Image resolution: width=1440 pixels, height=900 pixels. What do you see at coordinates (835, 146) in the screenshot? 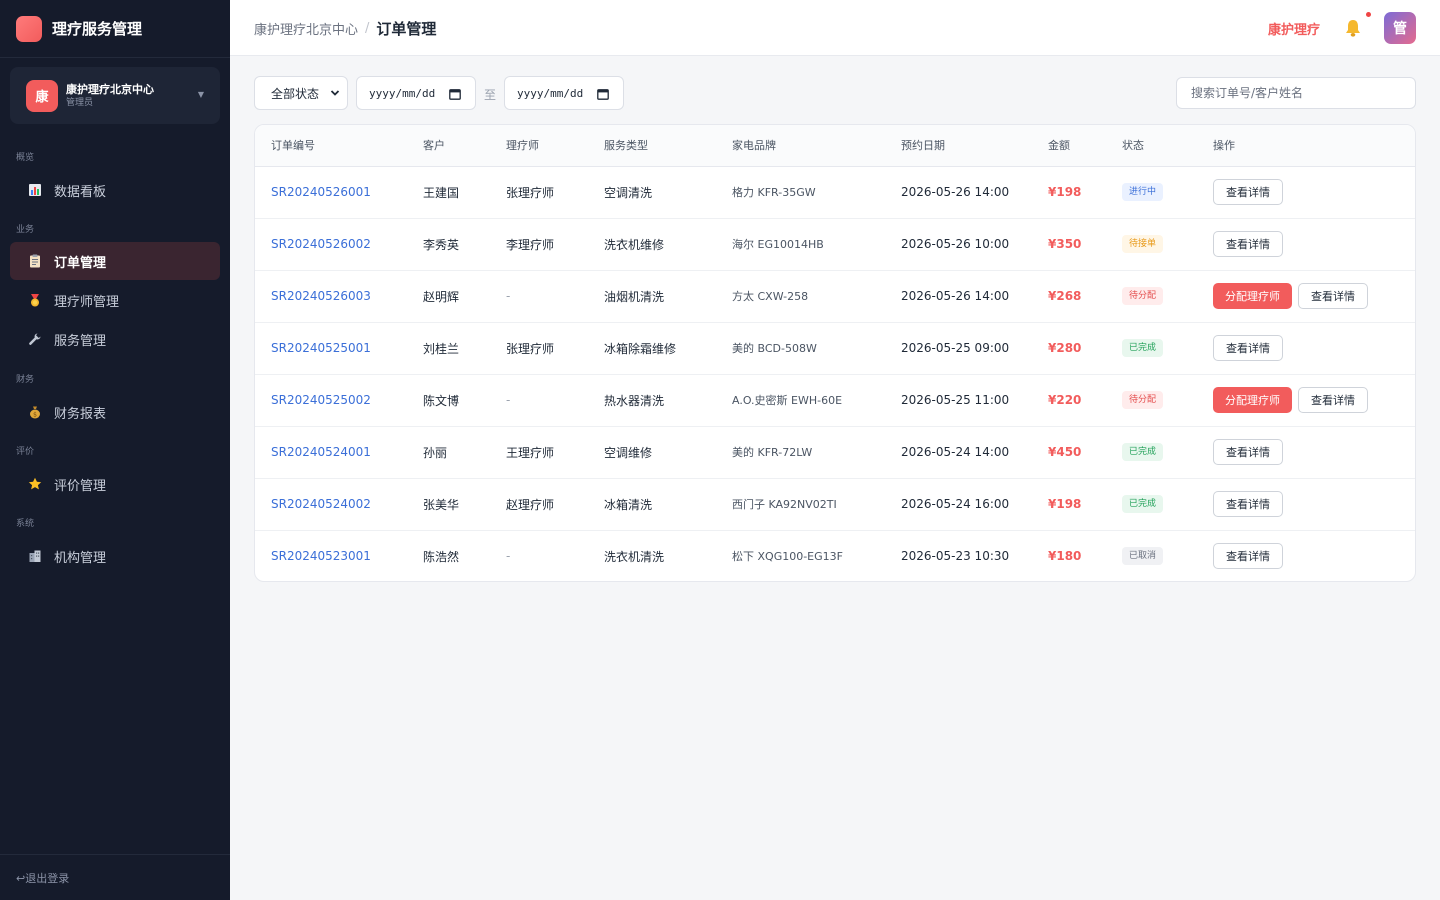
I see `table-header-row: 订单编号 客户 理疗师 服务类型 家电品牌 预约日期 金额 状态 操作` at bounding box center [835, 146].